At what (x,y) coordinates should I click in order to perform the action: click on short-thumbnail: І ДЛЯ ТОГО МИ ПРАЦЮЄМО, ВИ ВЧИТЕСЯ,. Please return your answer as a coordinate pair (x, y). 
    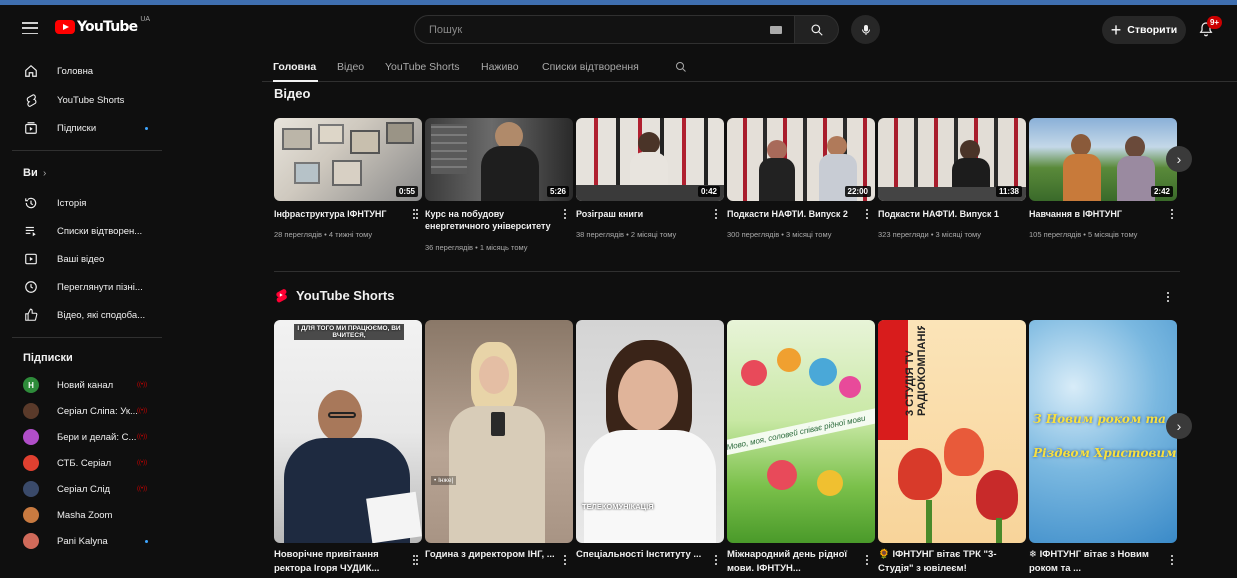
    Looking at the image, I should click on (348, 431).